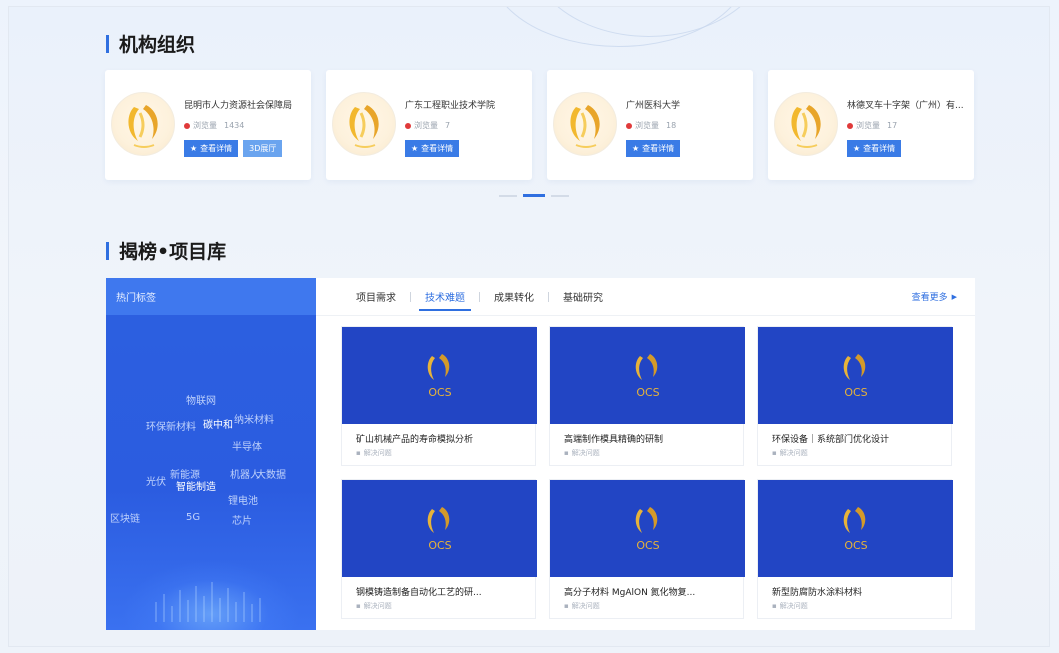  What do you see at coordinates (125, 517) in the screenshot?
I see `hot-tag: 区块链` at bounding box center [125, 517].